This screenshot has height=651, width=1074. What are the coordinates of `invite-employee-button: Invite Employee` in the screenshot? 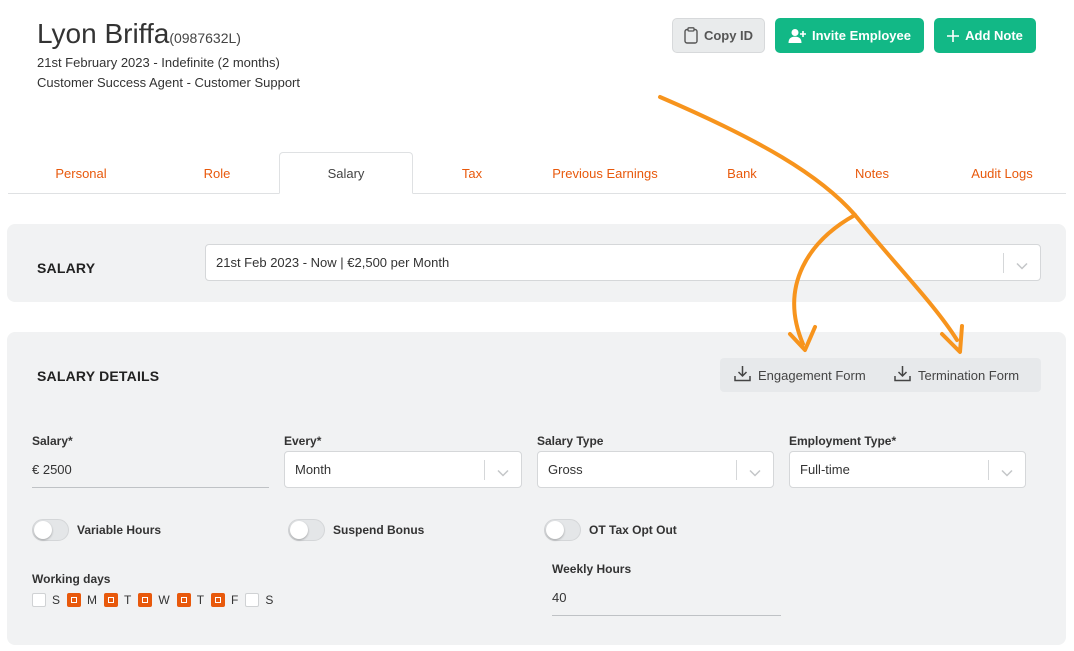 It's located at (849, 35).